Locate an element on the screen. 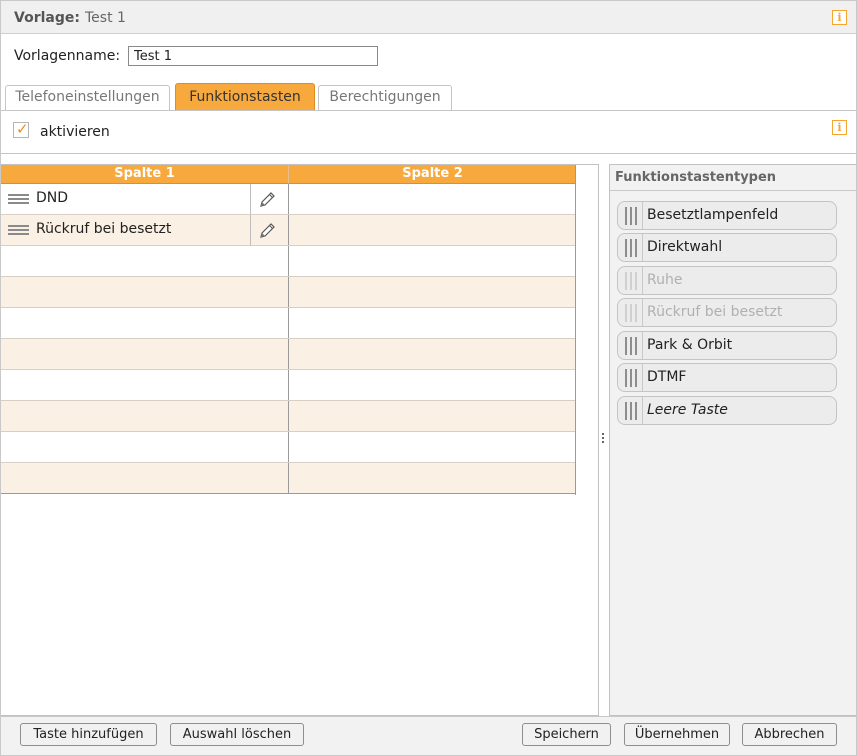 This screenshot has width=857, height=756. activate-label: aktivieren is located at coordinates (75, 132).